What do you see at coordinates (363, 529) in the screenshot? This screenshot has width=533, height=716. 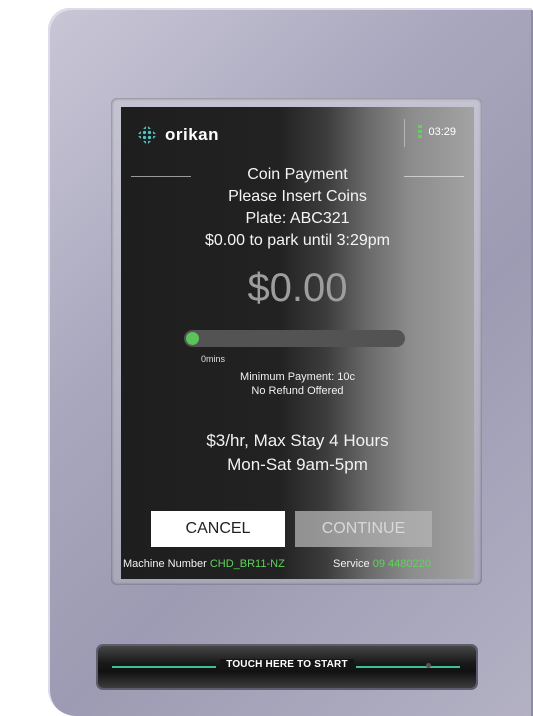 I see `continue-button: CONTINUE` at bounding box center [363, 529].